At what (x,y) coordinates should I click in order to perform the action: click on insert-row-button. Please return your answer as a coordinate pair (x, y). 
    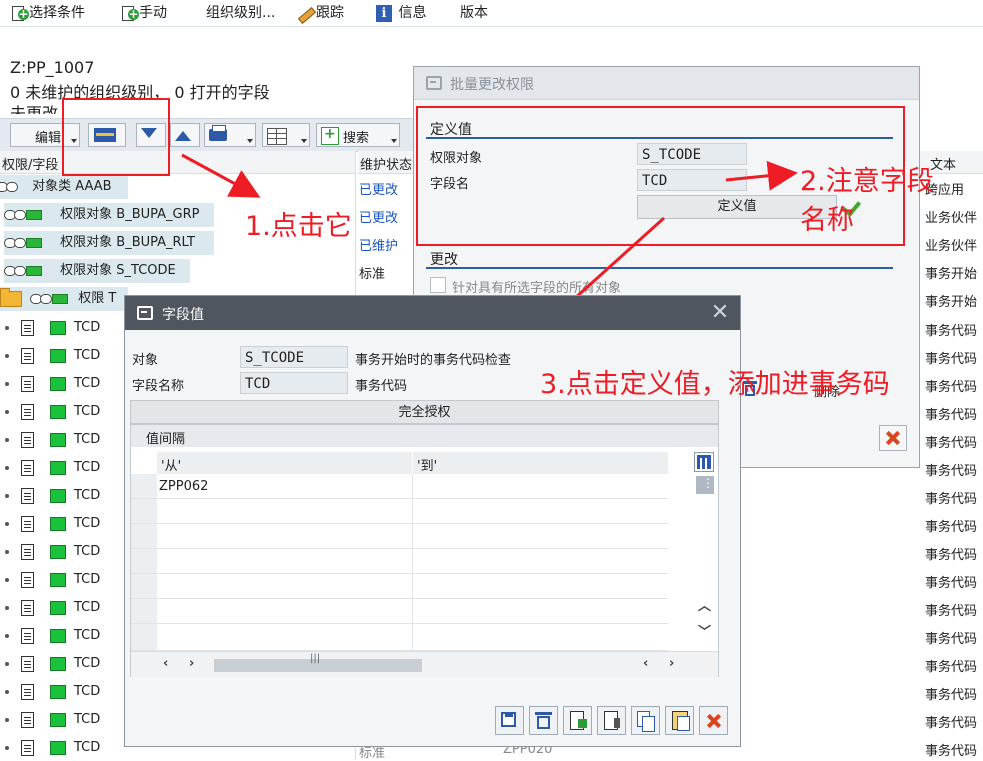
    Looking at the image, I should click on (577, 720).